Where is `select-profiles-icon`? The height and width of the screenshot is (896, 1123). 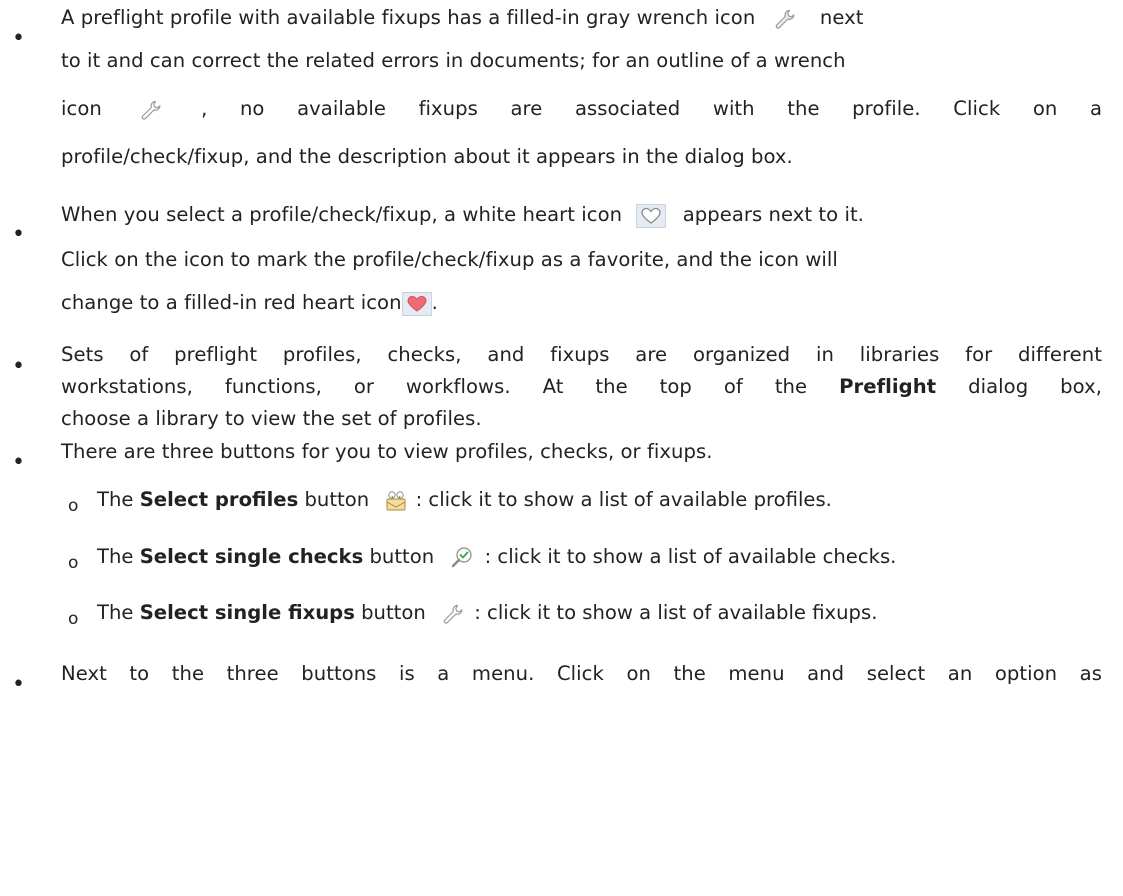
select-profiles-icon is located at coordinates (396, 501).